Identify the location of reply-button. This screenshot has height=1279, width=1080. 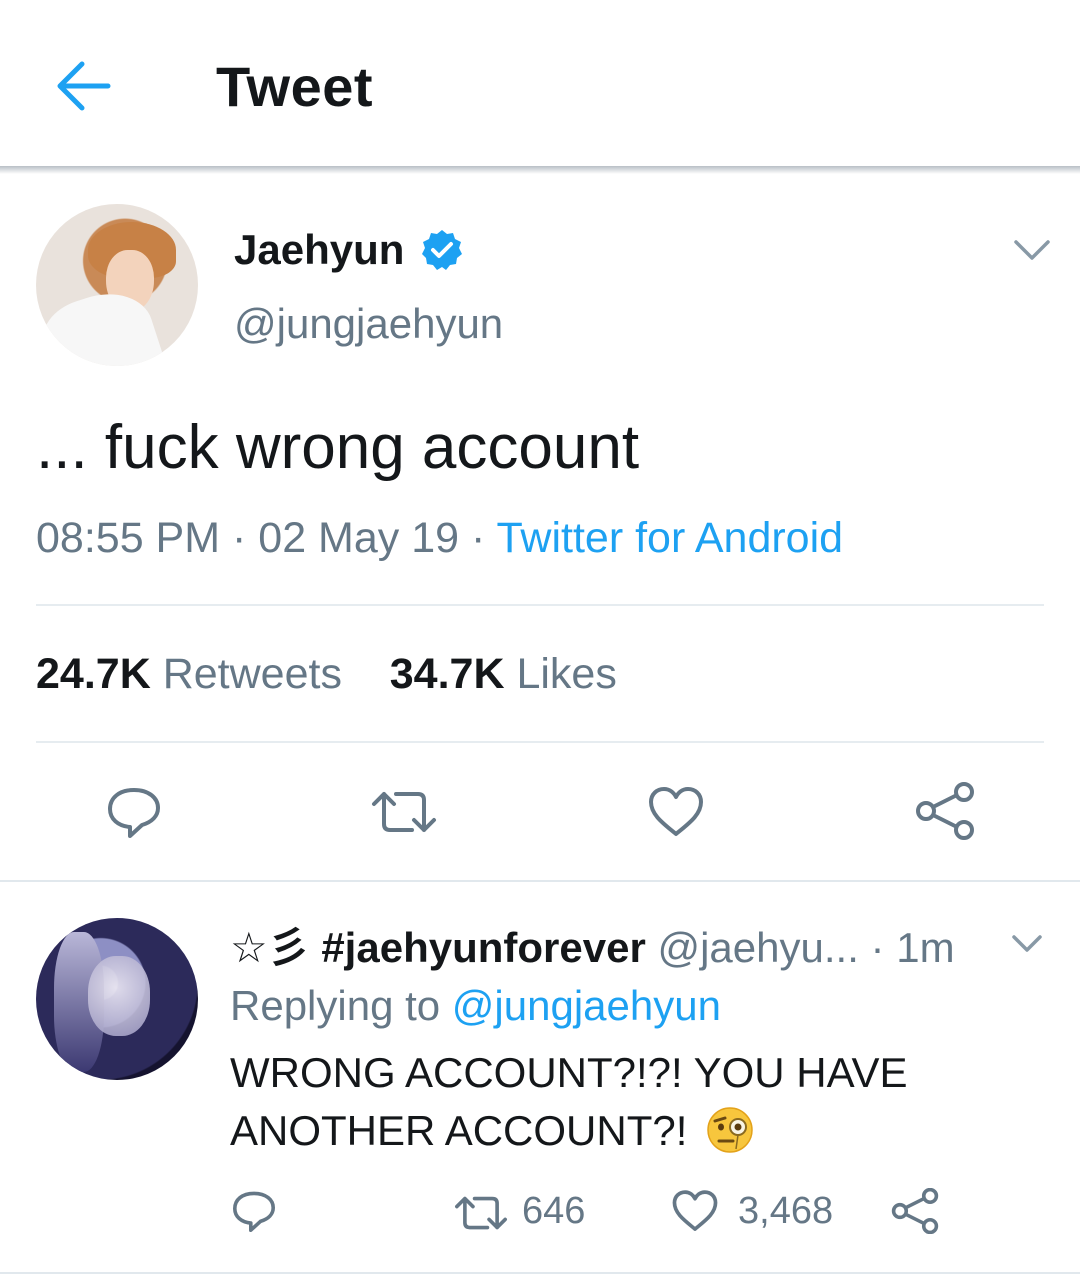
(134, 812).